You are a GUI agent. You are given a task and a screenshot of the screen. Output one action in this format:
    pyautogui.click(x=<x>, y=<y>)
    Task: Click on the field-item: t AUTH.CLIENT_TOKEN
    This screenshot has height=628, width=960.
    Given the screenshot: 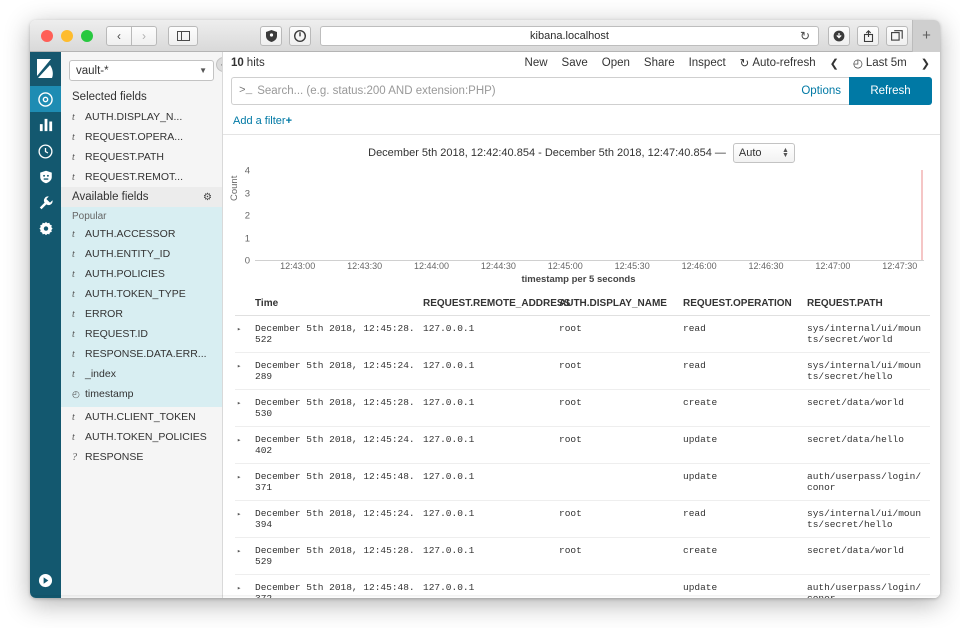 What is the action you would take?
    pyautogui.click(x=141, y=417)
    